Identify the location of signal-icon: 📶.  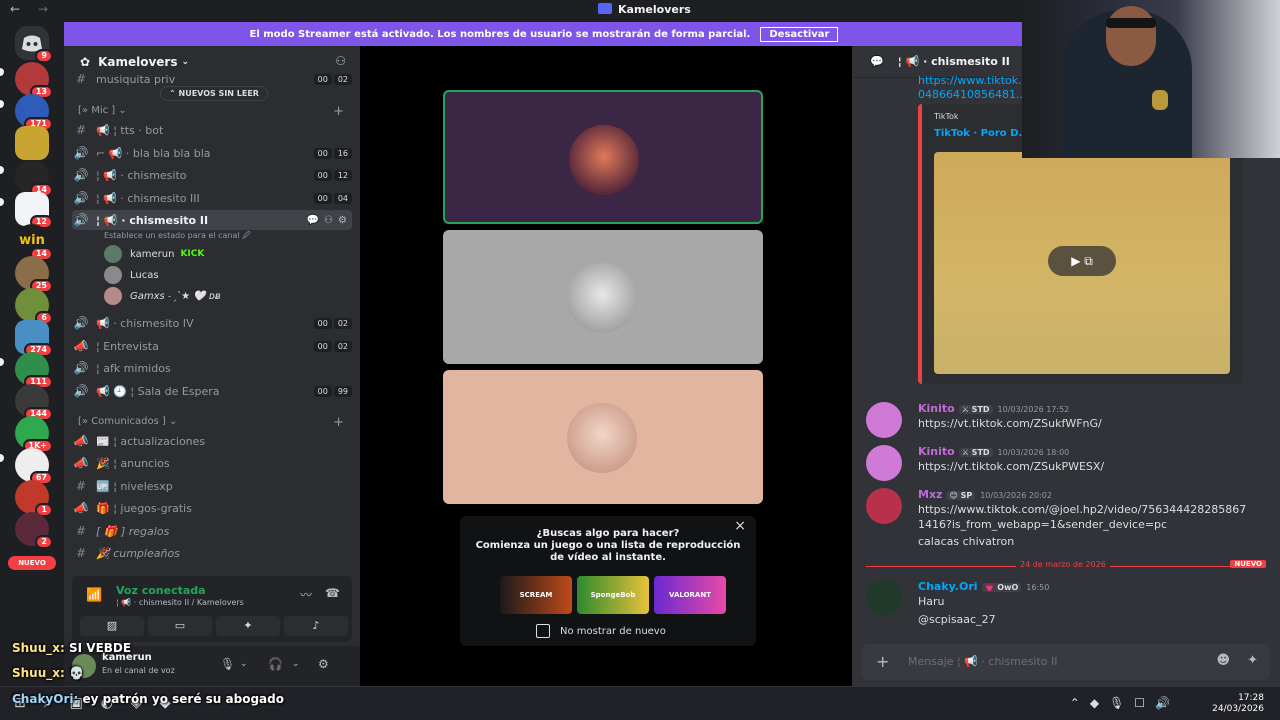
(94, 595).